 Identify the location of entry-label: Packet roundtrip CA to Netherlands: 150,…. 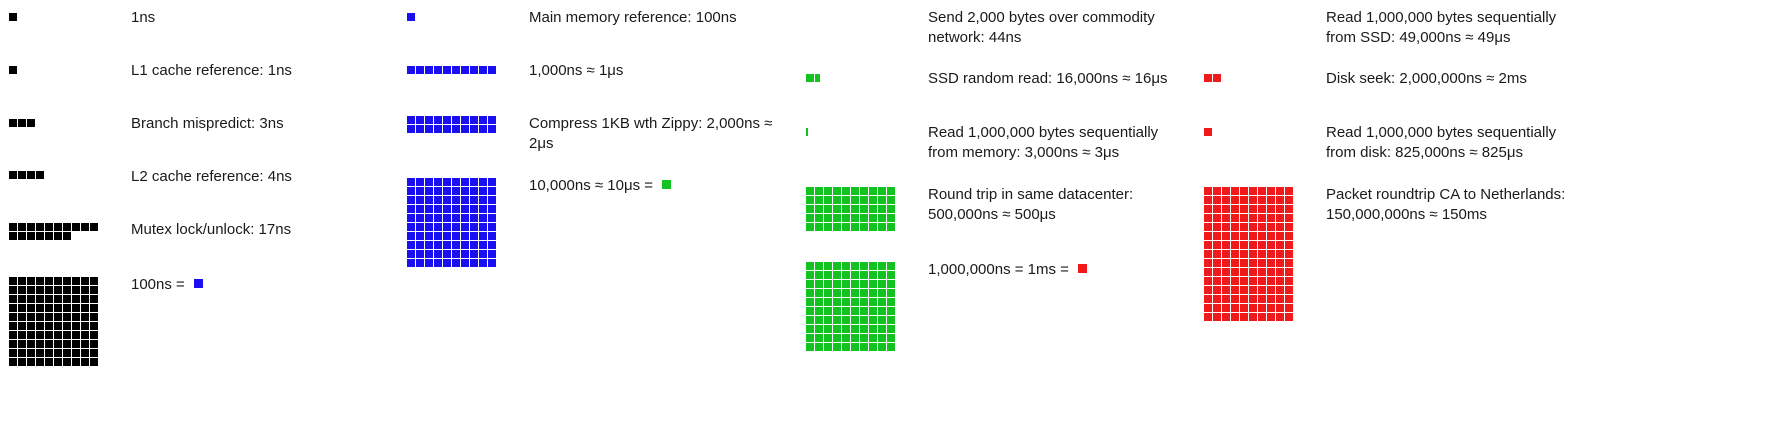
(1446, 204).